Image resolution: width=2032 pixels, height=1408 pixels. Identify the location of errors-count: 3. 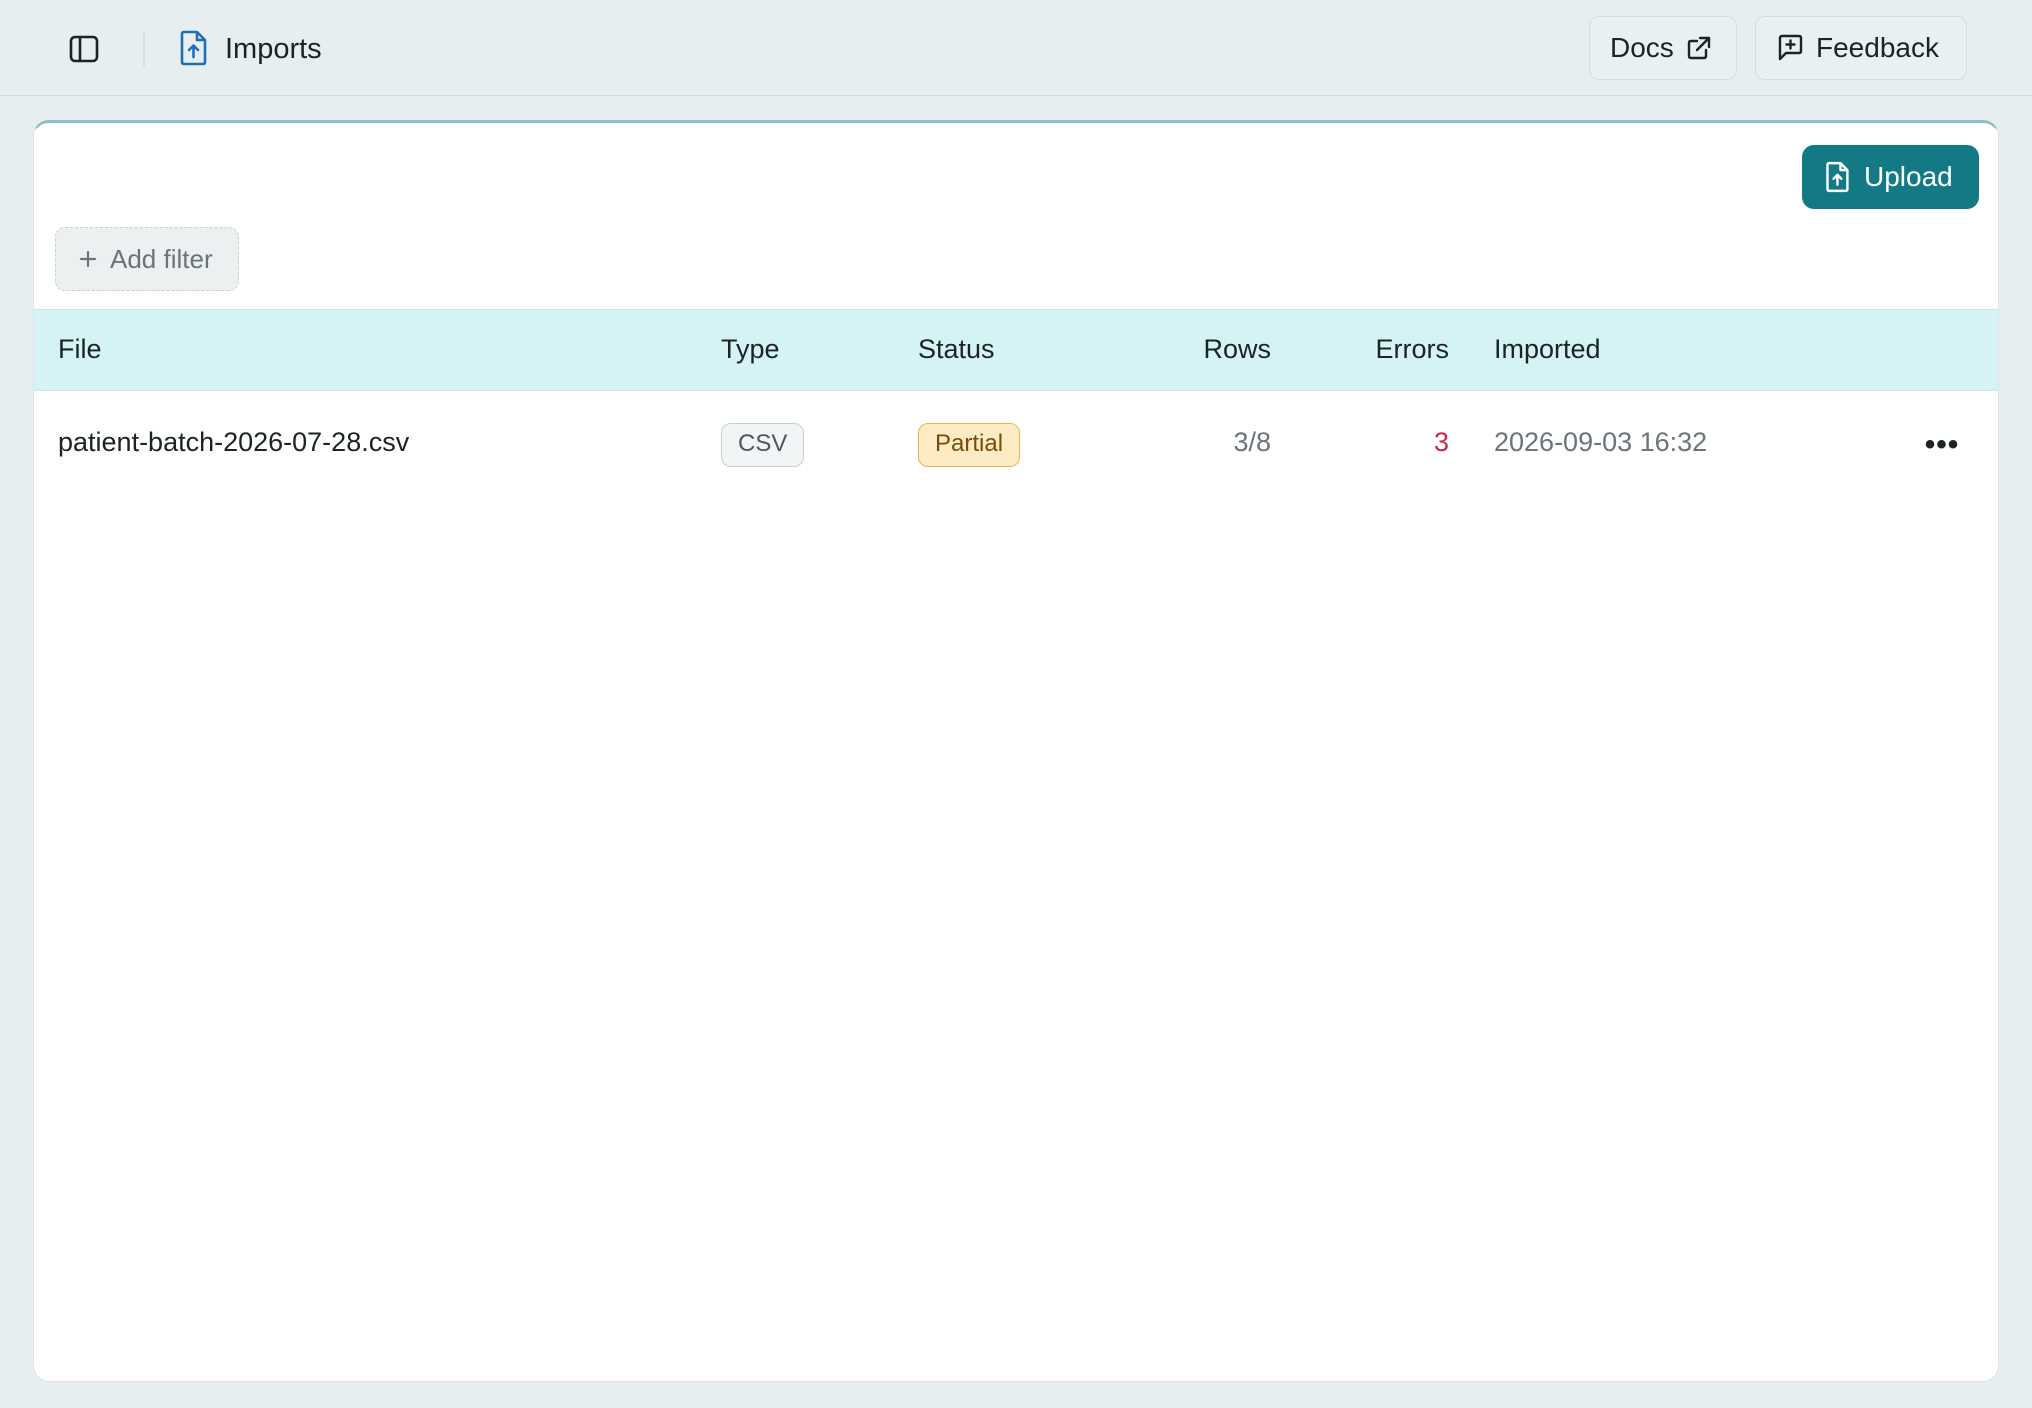
(1441, 442).